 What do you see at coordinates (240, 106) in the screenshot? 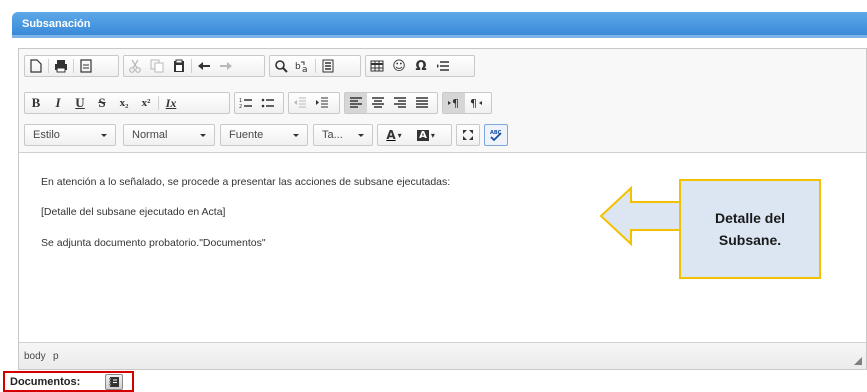
I see `svg-text: 2` at bounding box center [240, 106].